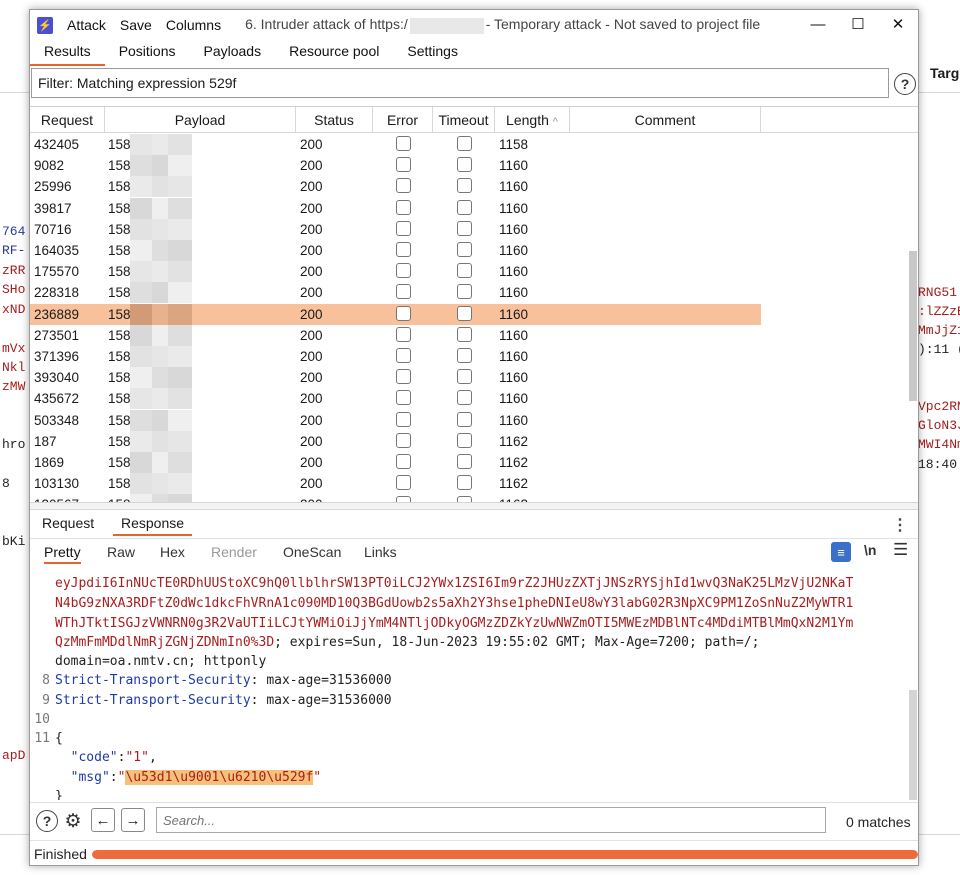 This screenshot has width=960, height=879. What do you see at coordinates (311, 293) in the screenshot?
I see `cell-status: 200` at bounding box center [311, 293].